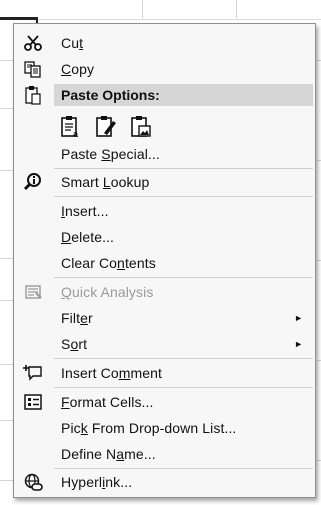 Image resolution: width=321 pixels, height=505 pixels. What do you see at coordinates (33, 292) in the screenshot?
I see `quick-analysis-icon` at bounding box center [33, 292].